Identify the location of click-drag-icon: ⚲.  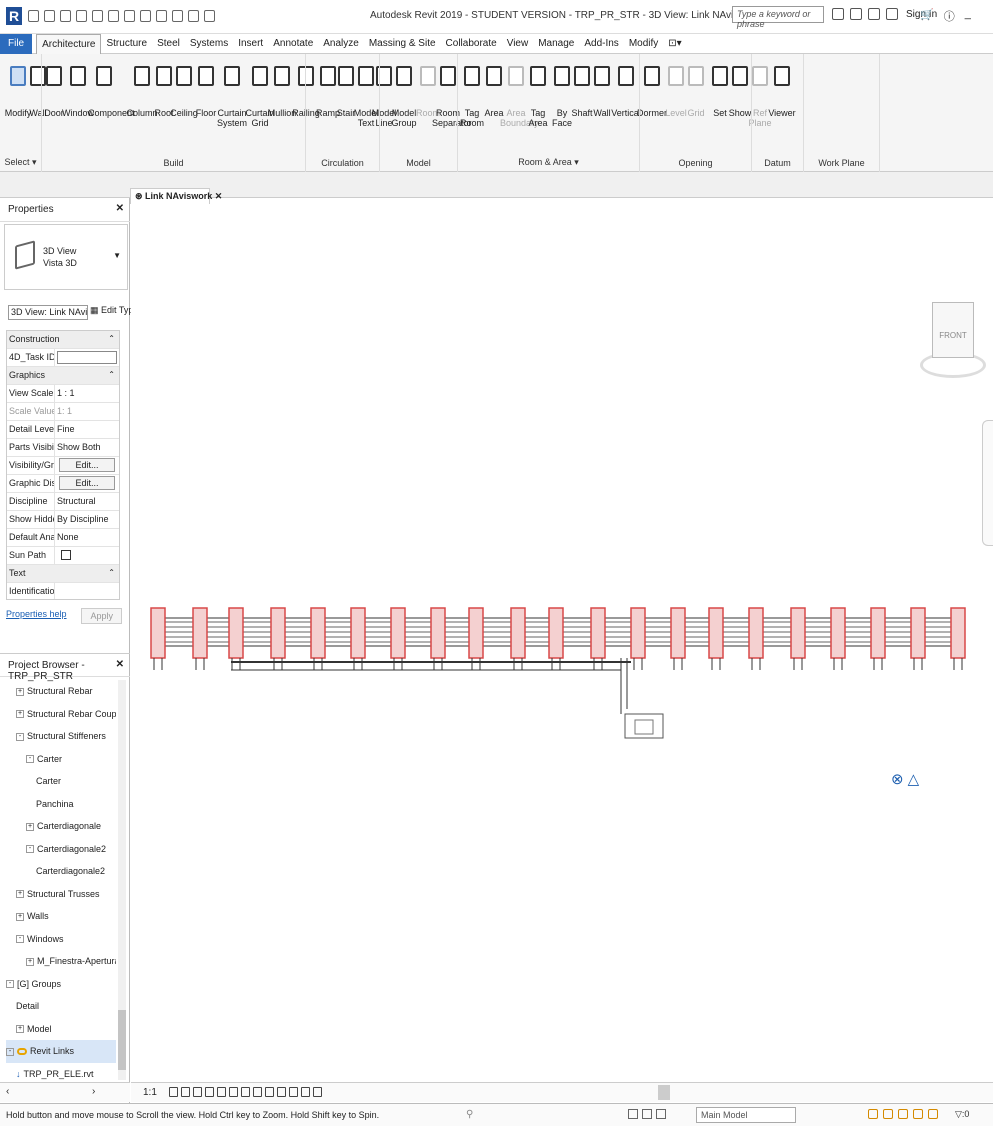
(469, 1114).